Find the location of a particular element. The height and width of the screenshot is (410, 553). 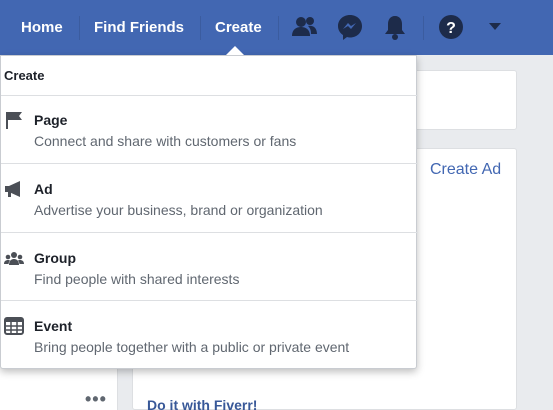

item-title: Group is located at coordinates (55, 258).